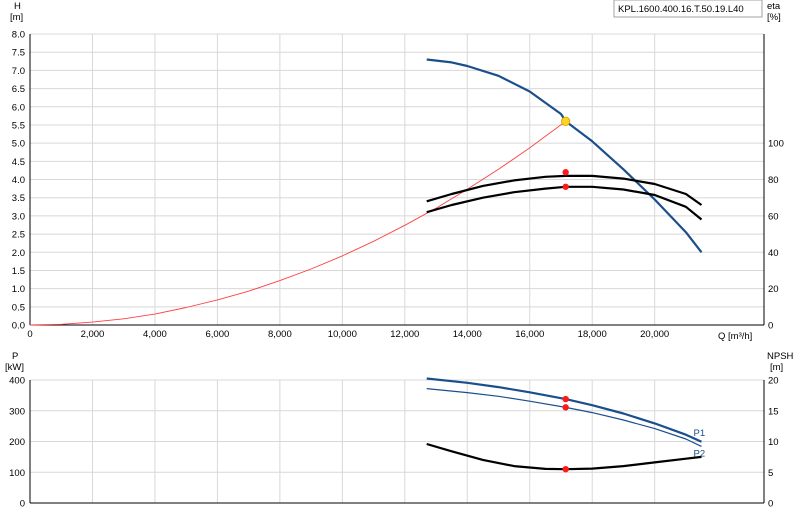 This screenshot has width=800, height=520. Describe the element at coordinates (654, 334) in the screenshot. I see `x-tick-label: 20,000` at that location.